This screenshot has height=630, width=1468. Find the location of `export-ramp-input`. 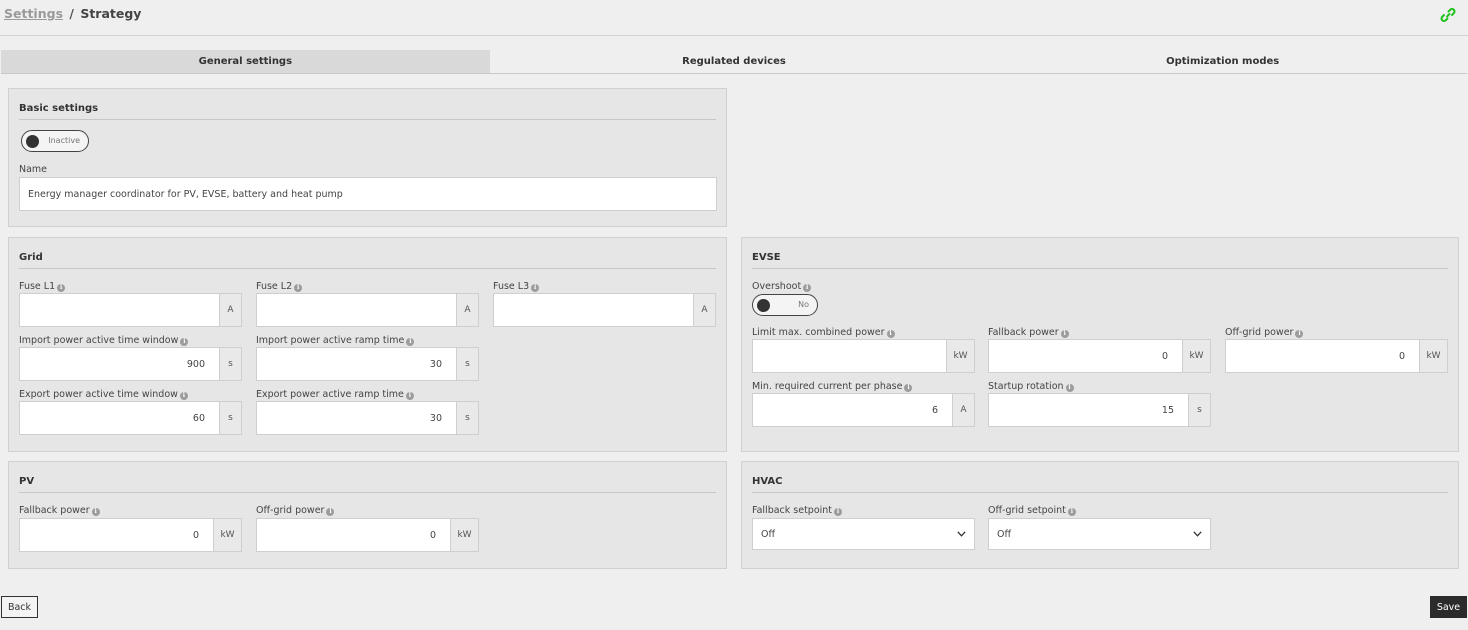

export-ramp-input is located at coordinates (356, 418).